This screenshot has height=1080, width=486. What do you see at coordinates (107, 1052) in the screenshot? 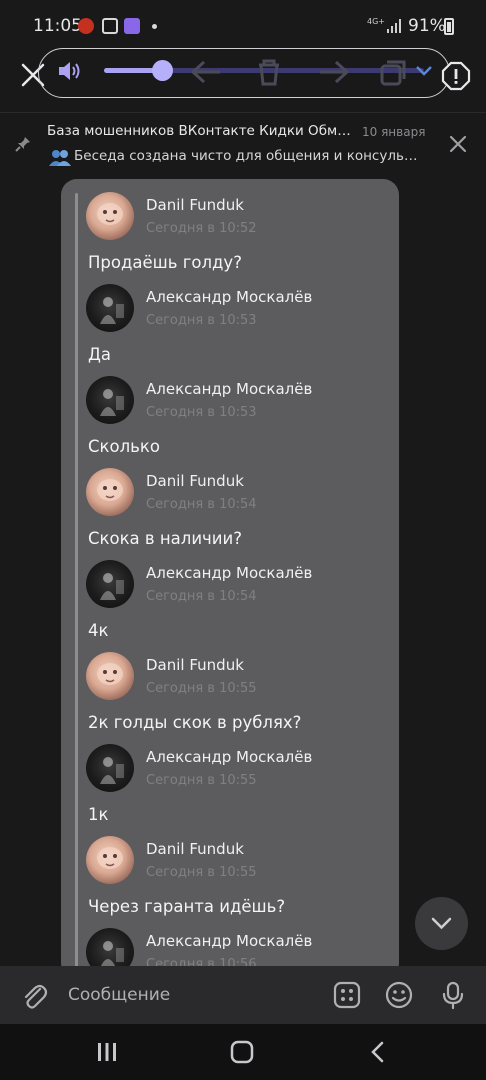
I see `recent-apps-icon` at bounding box center [107, 1052].